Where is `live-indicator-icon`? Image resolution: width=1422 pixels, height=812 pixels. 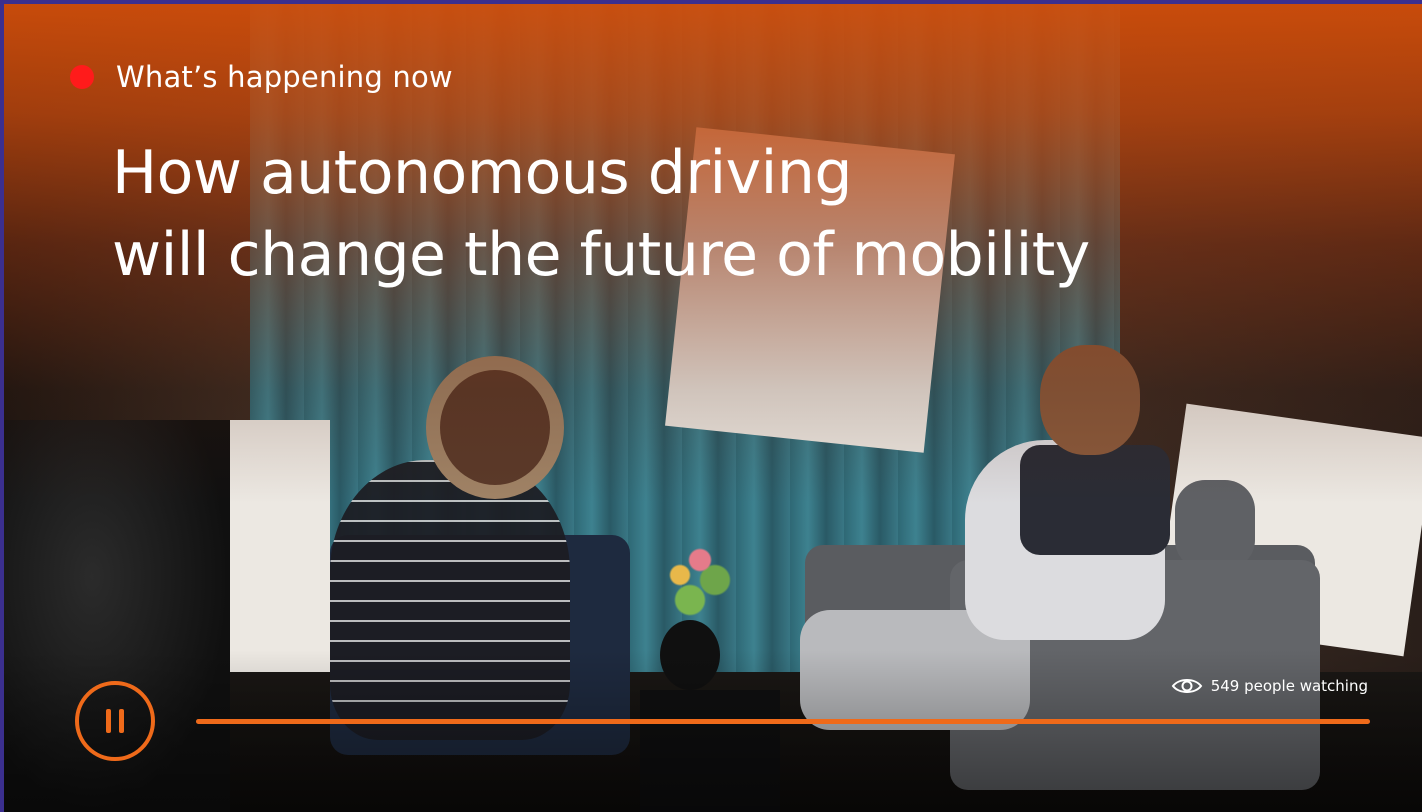 live-indicator-icon is located at coordinates (82, 77).